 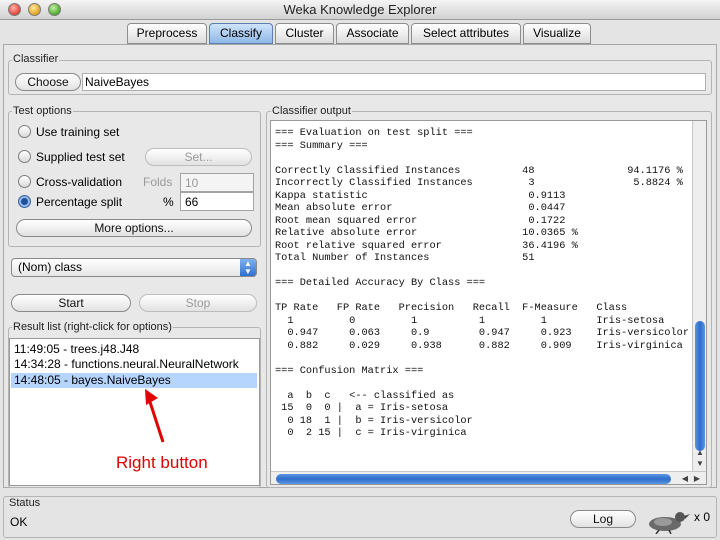 What do you see at coordinates (78, 132) in the screenshot?
I see `use-training-set-label: Use training set` at bounding box center [78, 132].